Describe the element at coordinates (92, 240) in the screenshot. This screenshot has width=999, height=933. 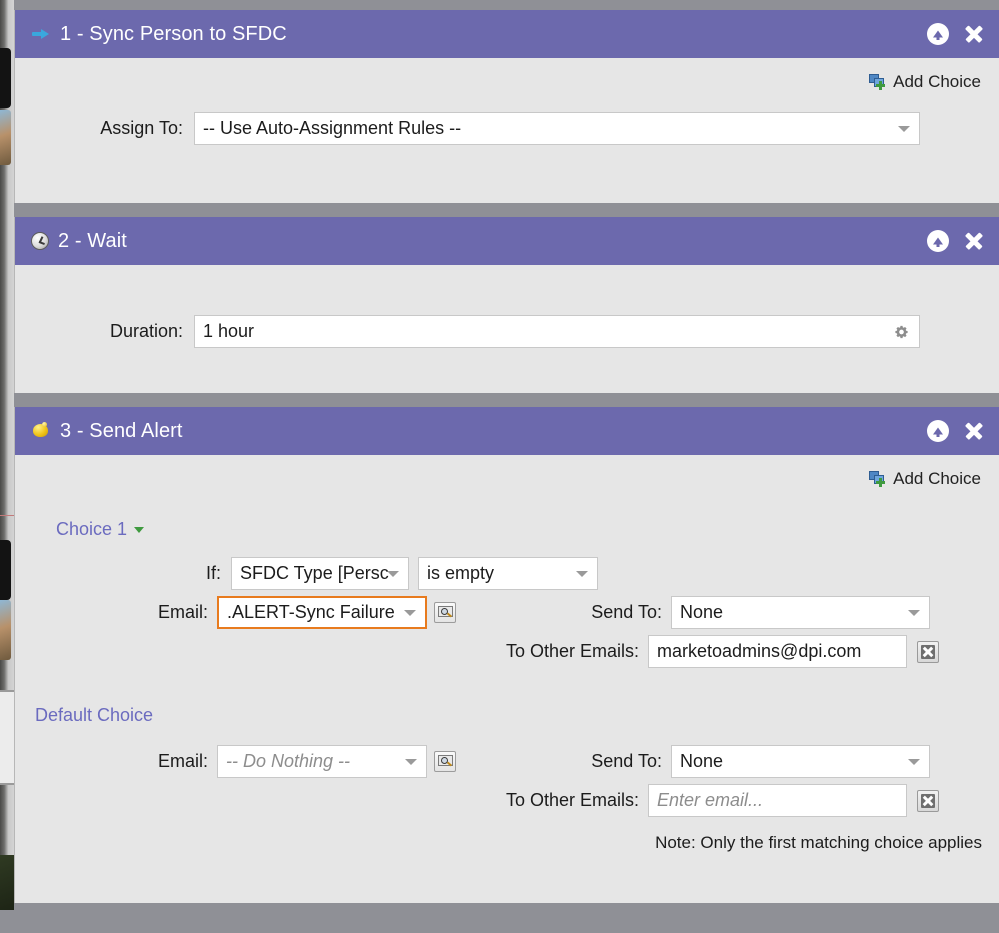
I see `flow-step-2-title: 2 - Wait` at that location.